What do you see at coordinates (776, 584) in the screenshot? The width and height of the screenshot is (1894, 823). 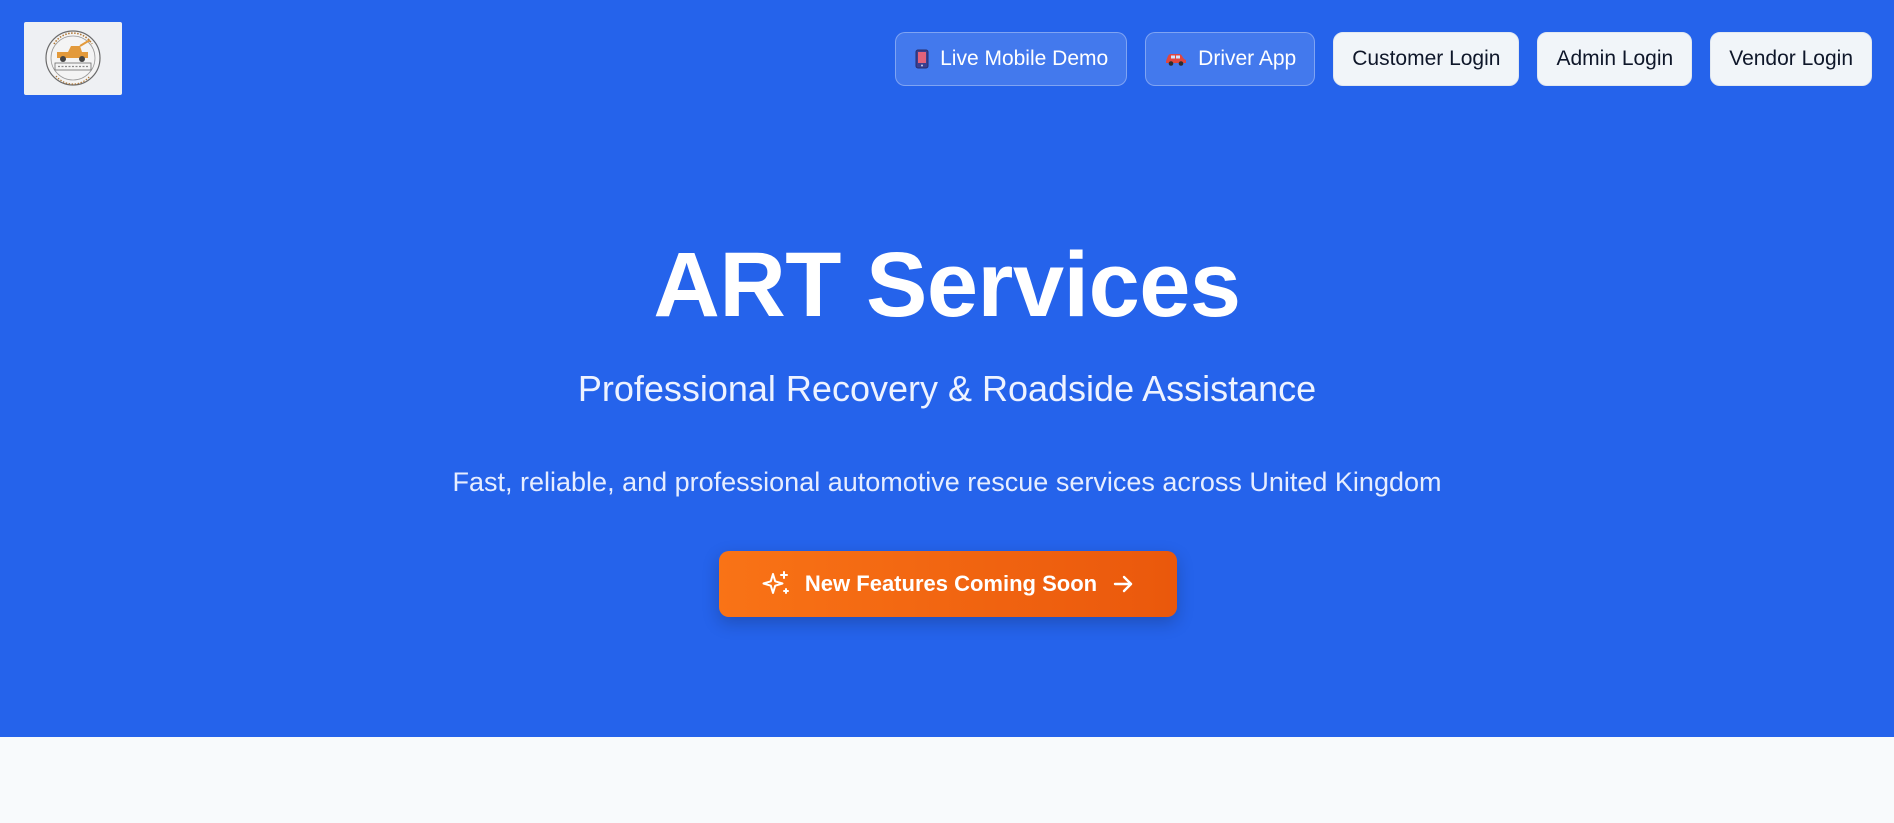 I see `sparkles-icon` at bounding box center [776, 584].